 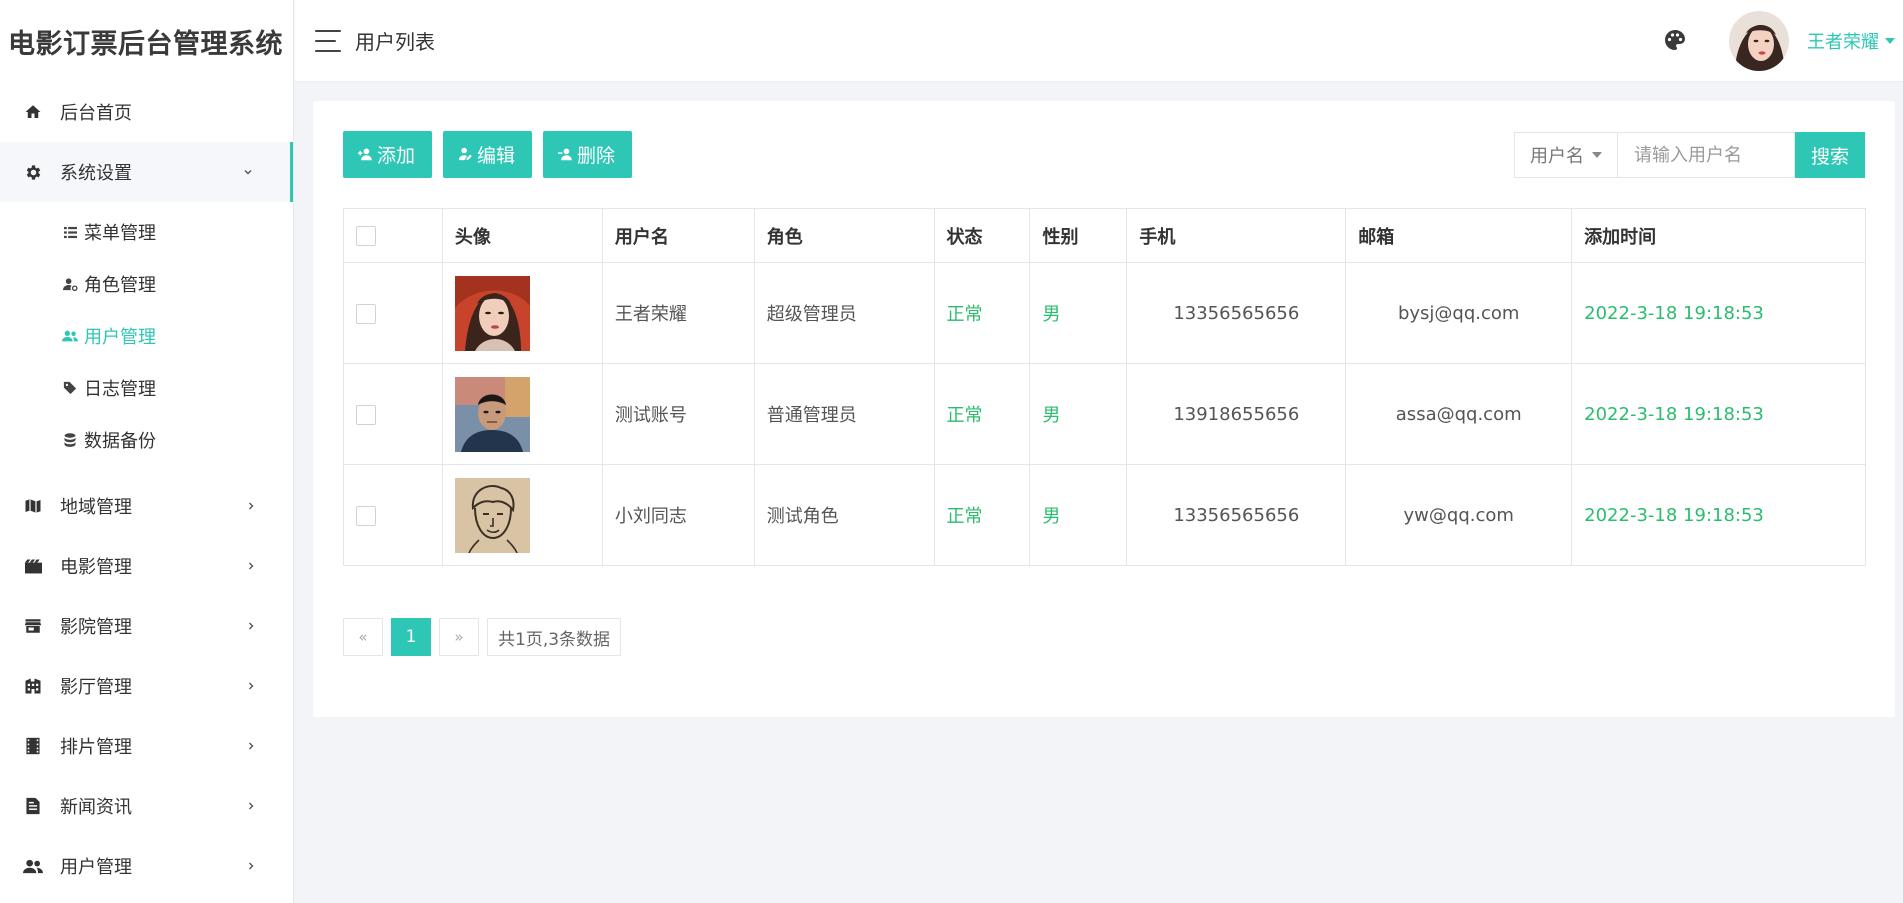 What do you see at coordinates (395, 42) in the screenshot?
I see `page-title: 用户列表` at bounding box center [395, 42].